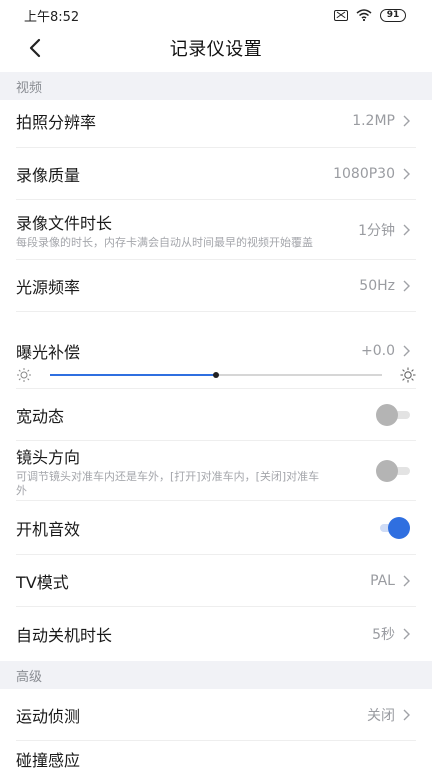 The width and height of the screenshot is (432, 768). Describe the element at coordinates (164, 242) in the screenshot. I see `video-file-duration-desc: 每段录像的时长，内存卡满会自动从时间最早的视频开始覆盖` at that location.